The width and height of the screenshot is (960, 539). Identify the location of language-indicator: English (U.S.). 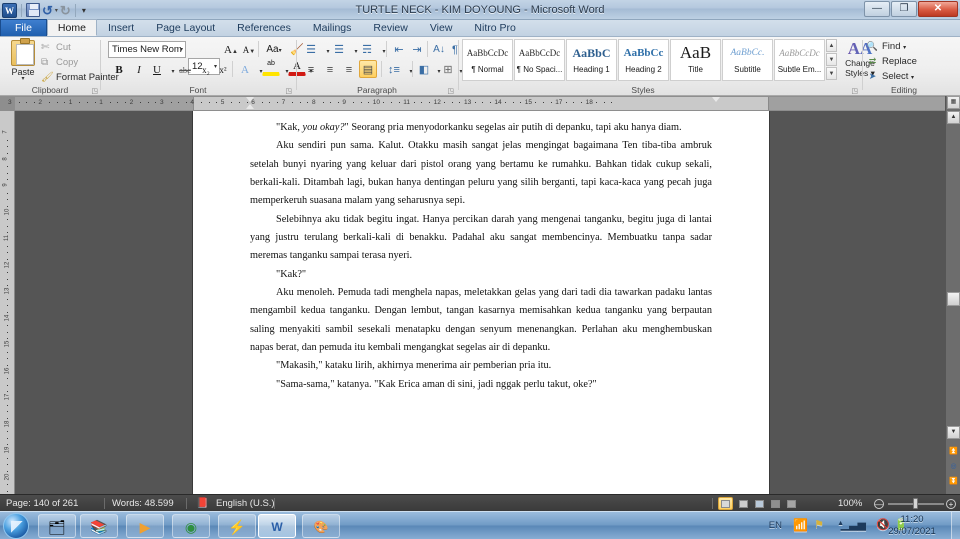
(245, 503).